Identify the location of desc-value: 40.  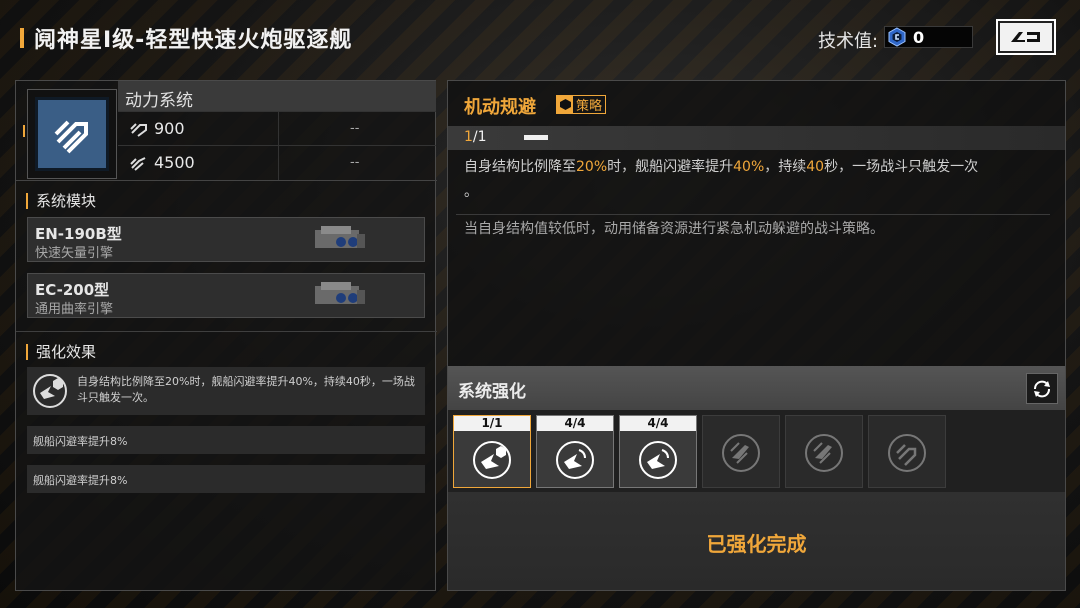
(815, 167).